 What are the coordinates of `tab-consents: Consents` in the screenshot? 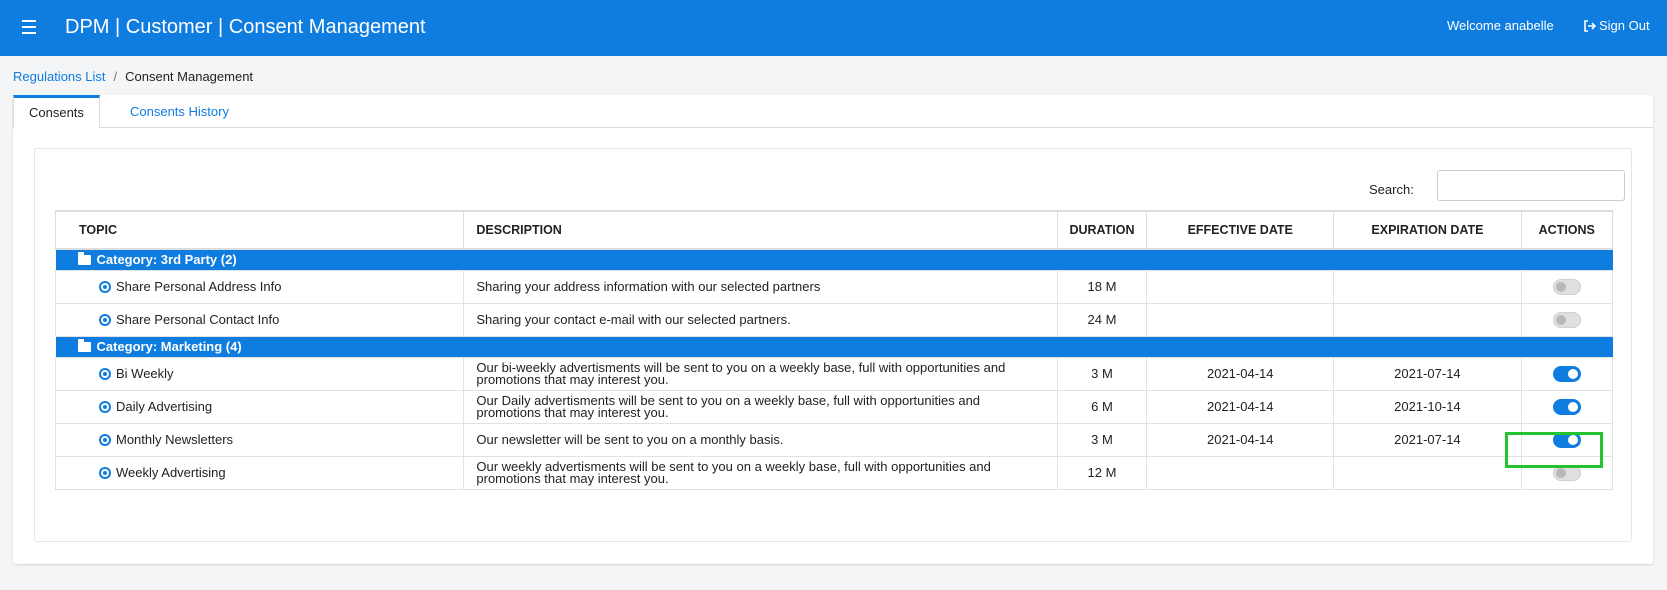 It's located at (56, 112).